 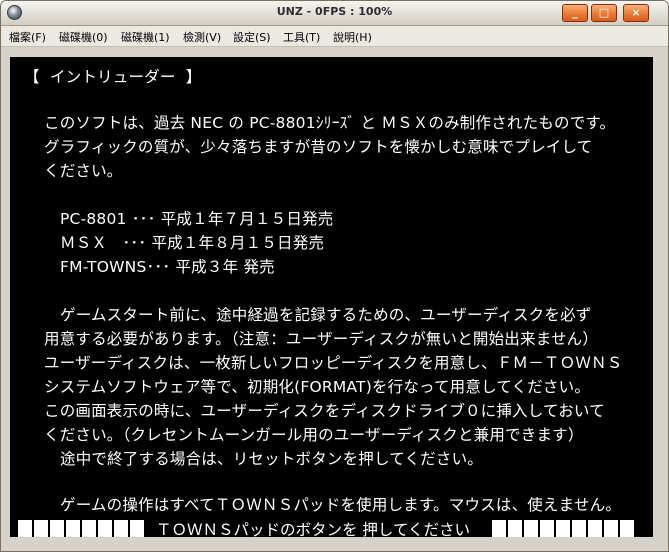 I want to click on prompt-blocks-left, so click(x=82, y=528).